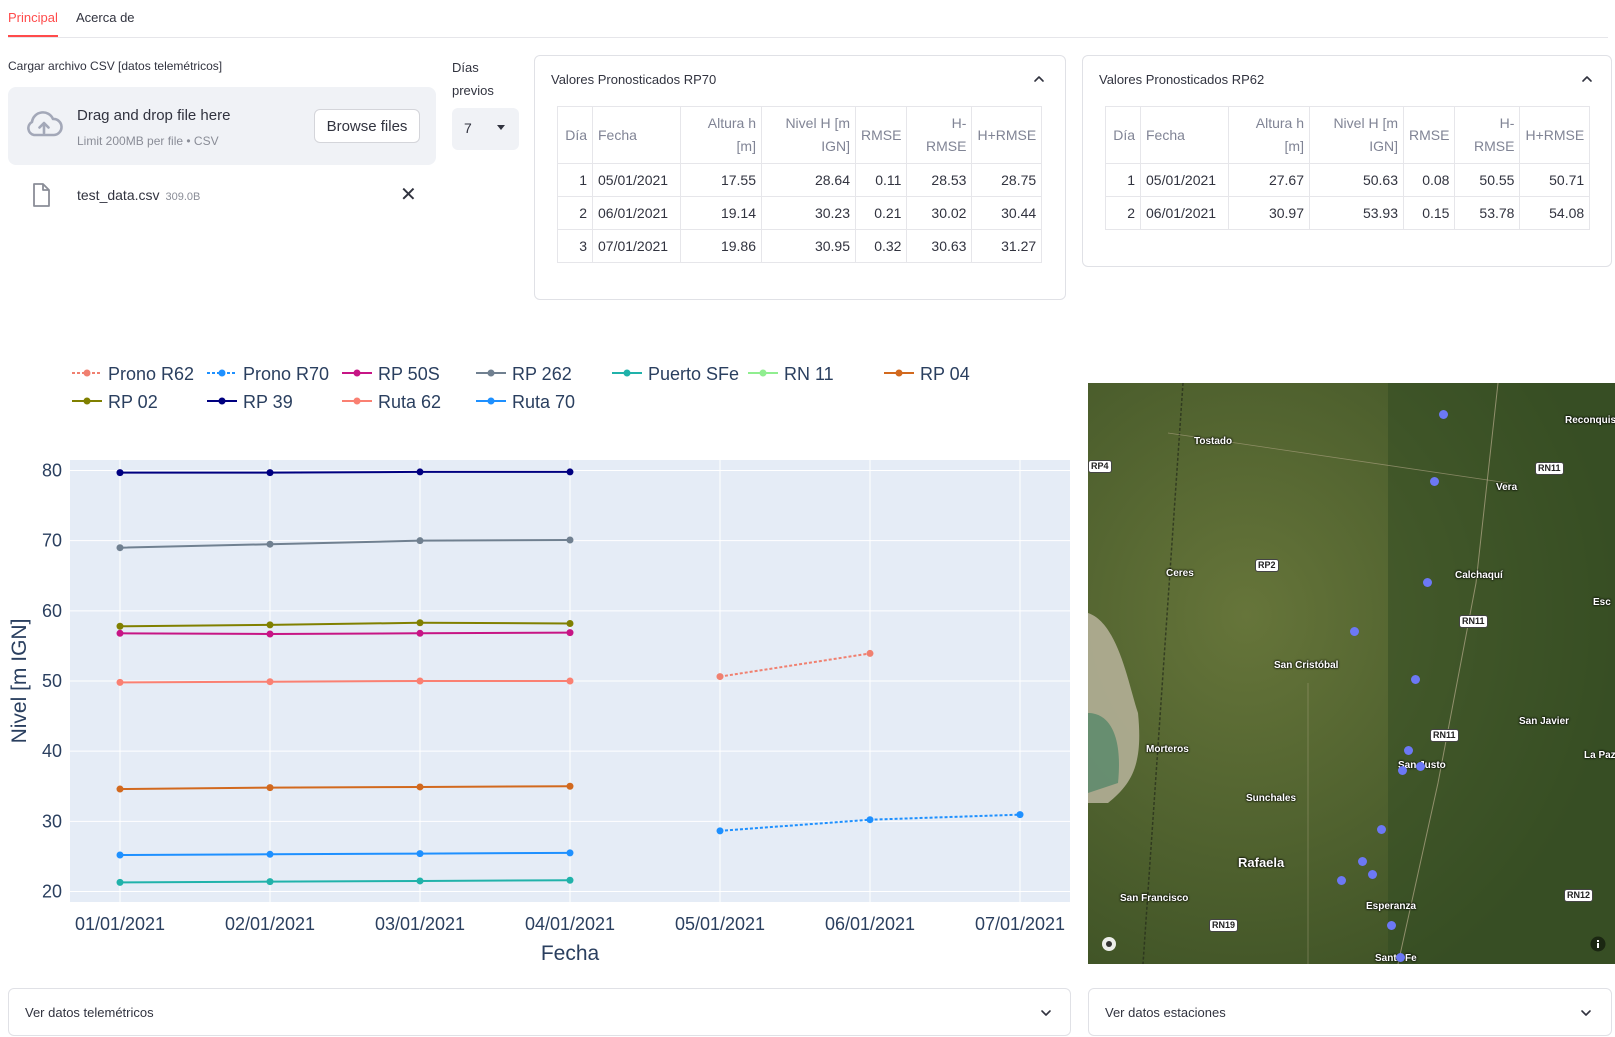 This screenshot has width=1615, height=1037. Describe the element at coordinates (105, 22) in the screenshot. I see `tab-acerca-de: Acerca de` at that location.